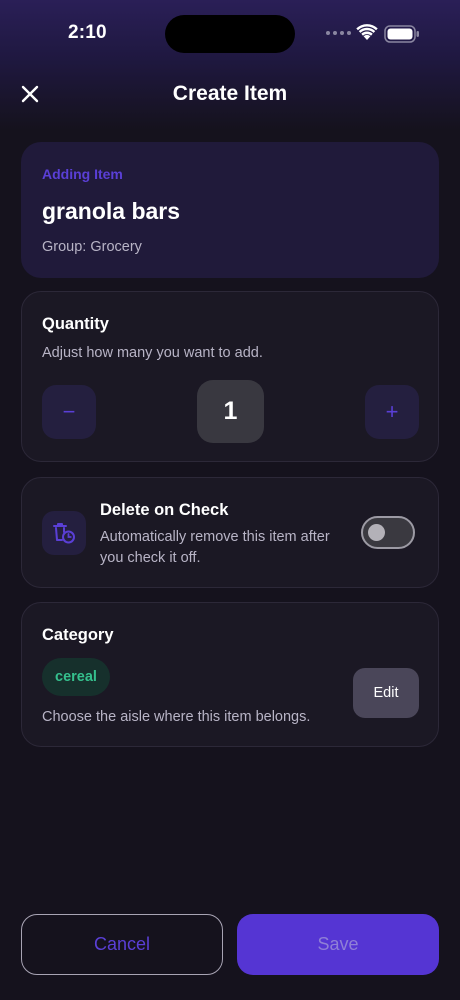 This screenshot has width=460, height=1000. I want to click on quantity-title: Quantity, so click(75, 324).